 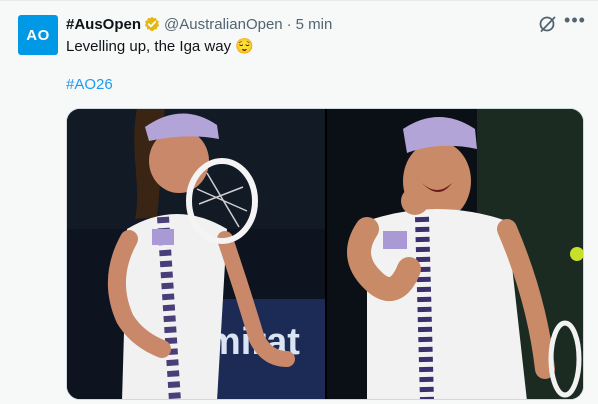 I want to click on tweet-text: Levelling up, the Iga way 😌, so click(x=160, y=46).